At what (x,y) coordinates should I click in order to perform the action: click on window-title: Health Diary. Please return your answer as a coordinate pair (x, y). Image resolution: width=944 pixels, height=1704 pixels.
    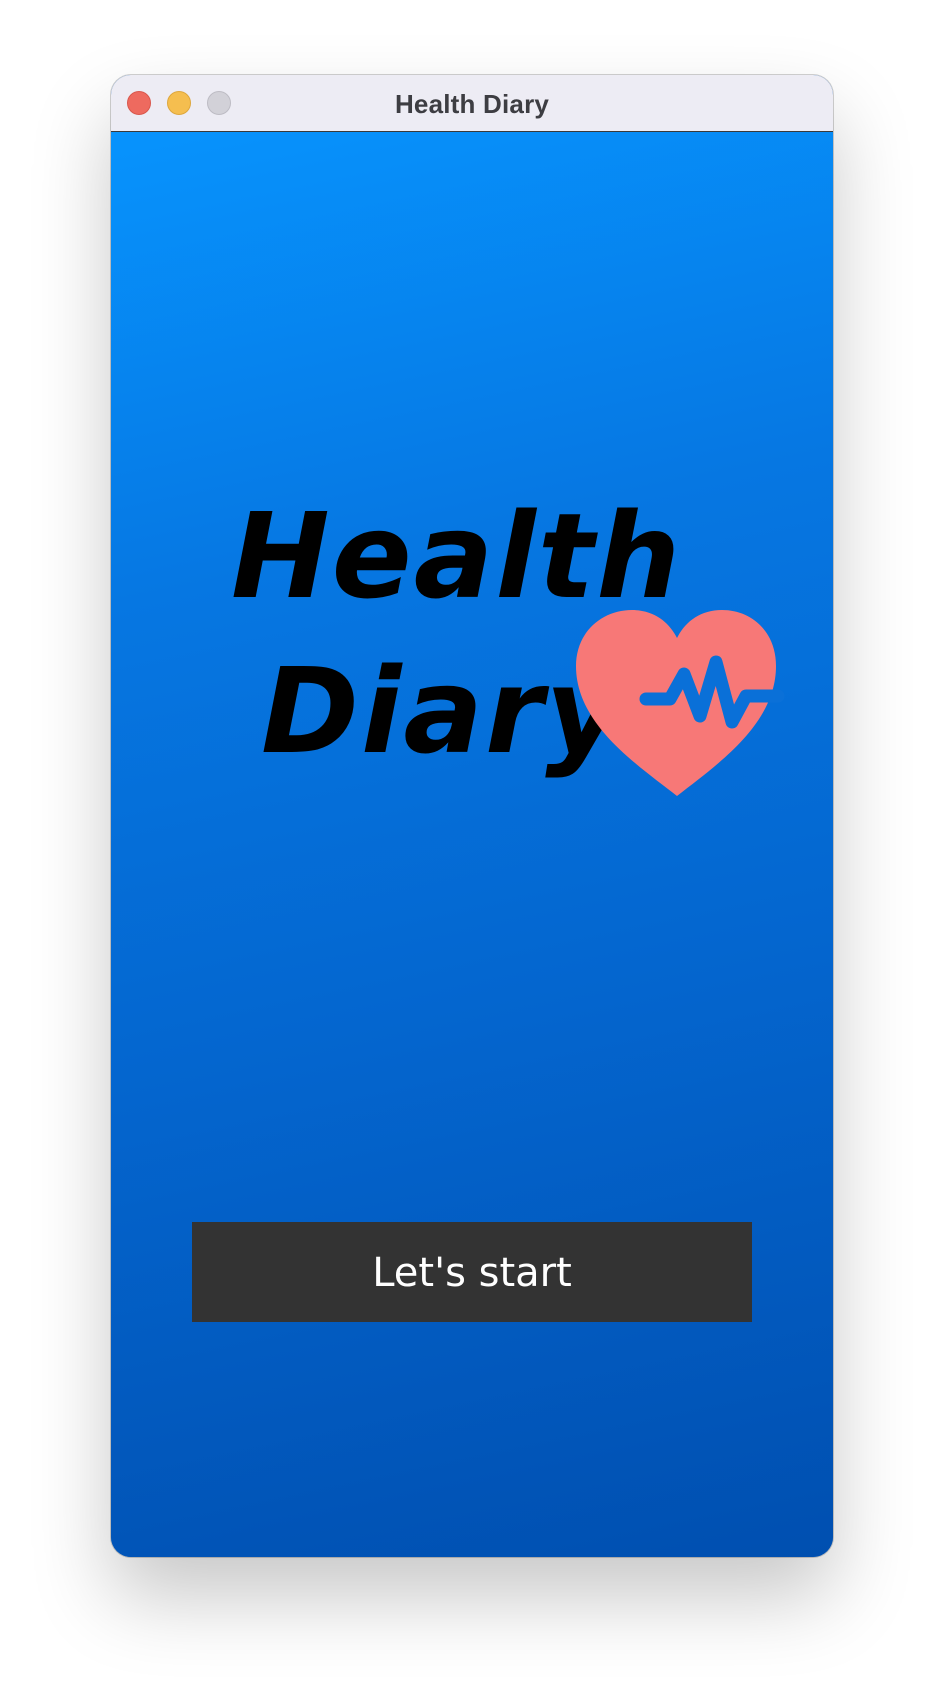
    Looking at the image, I should click on (472, 104).